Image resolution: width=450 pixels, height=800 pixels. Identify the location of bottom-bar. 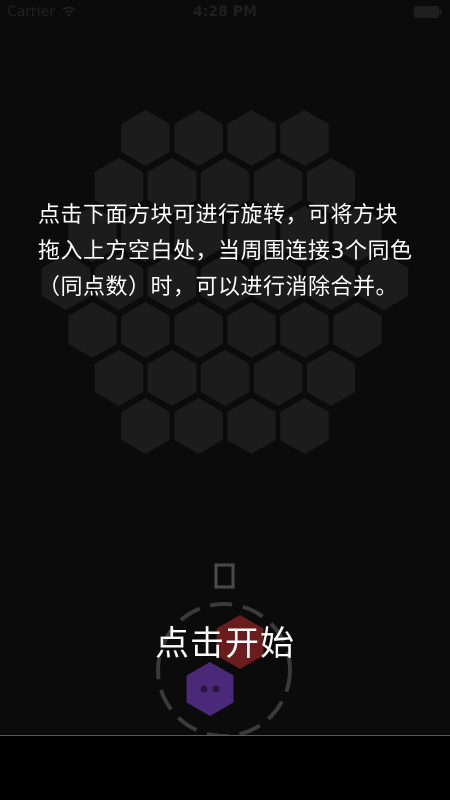
(225, 768).